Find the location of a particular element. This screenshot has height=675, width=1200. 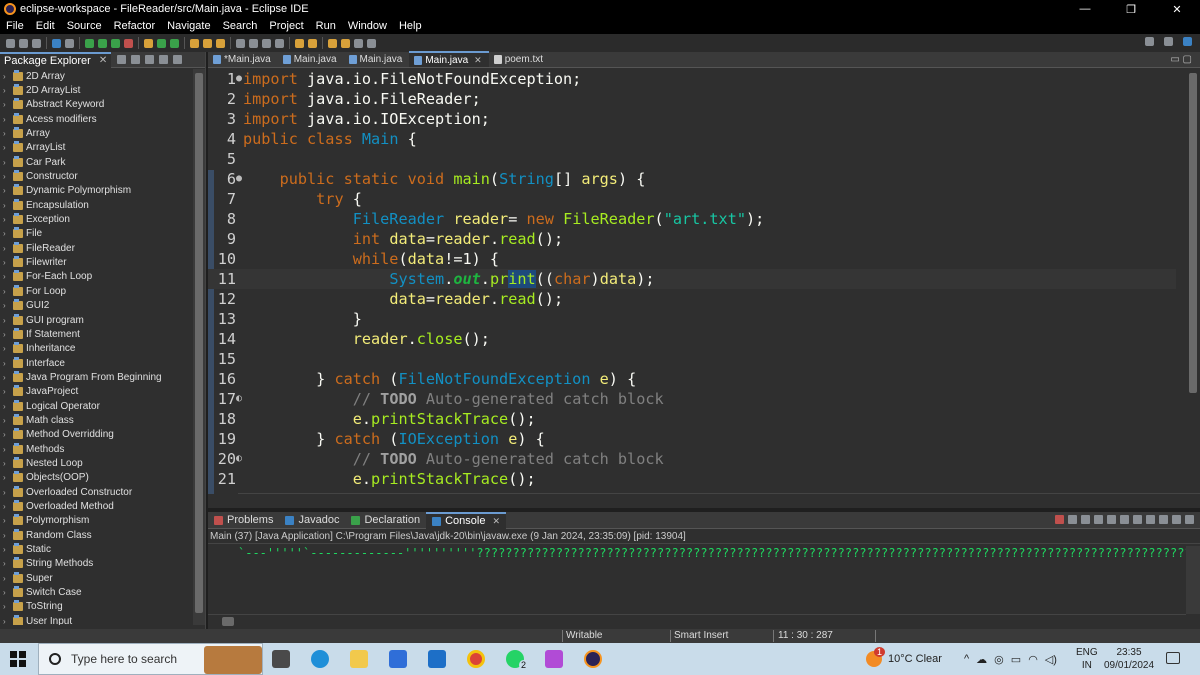

menu-file: File is located at coordinates (15, 26).